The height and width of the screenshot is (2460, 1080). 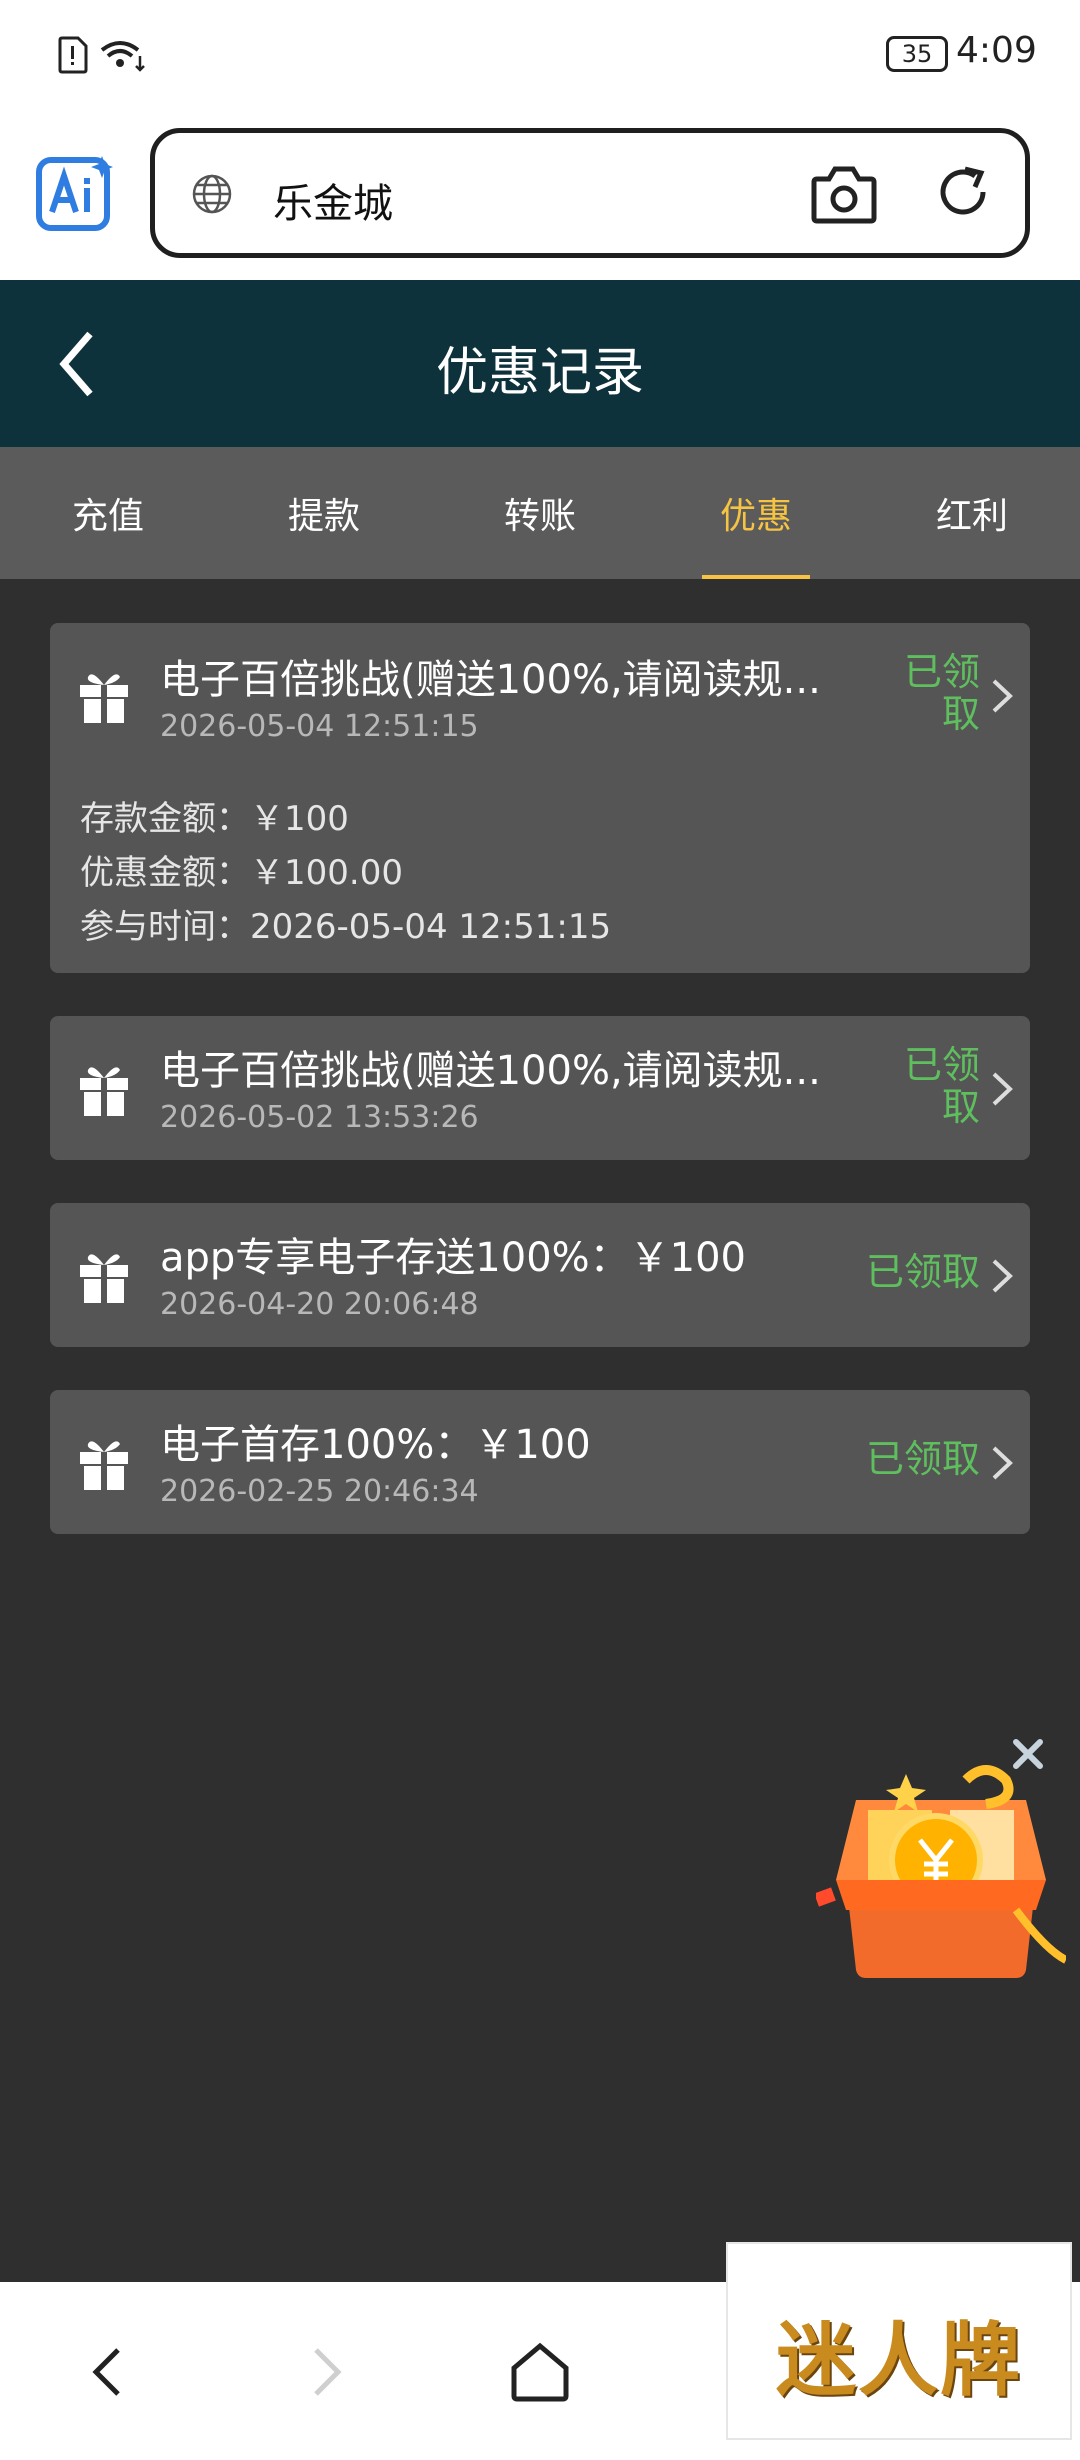 I want to click on wifi-icon, so click(x=122, y=56).